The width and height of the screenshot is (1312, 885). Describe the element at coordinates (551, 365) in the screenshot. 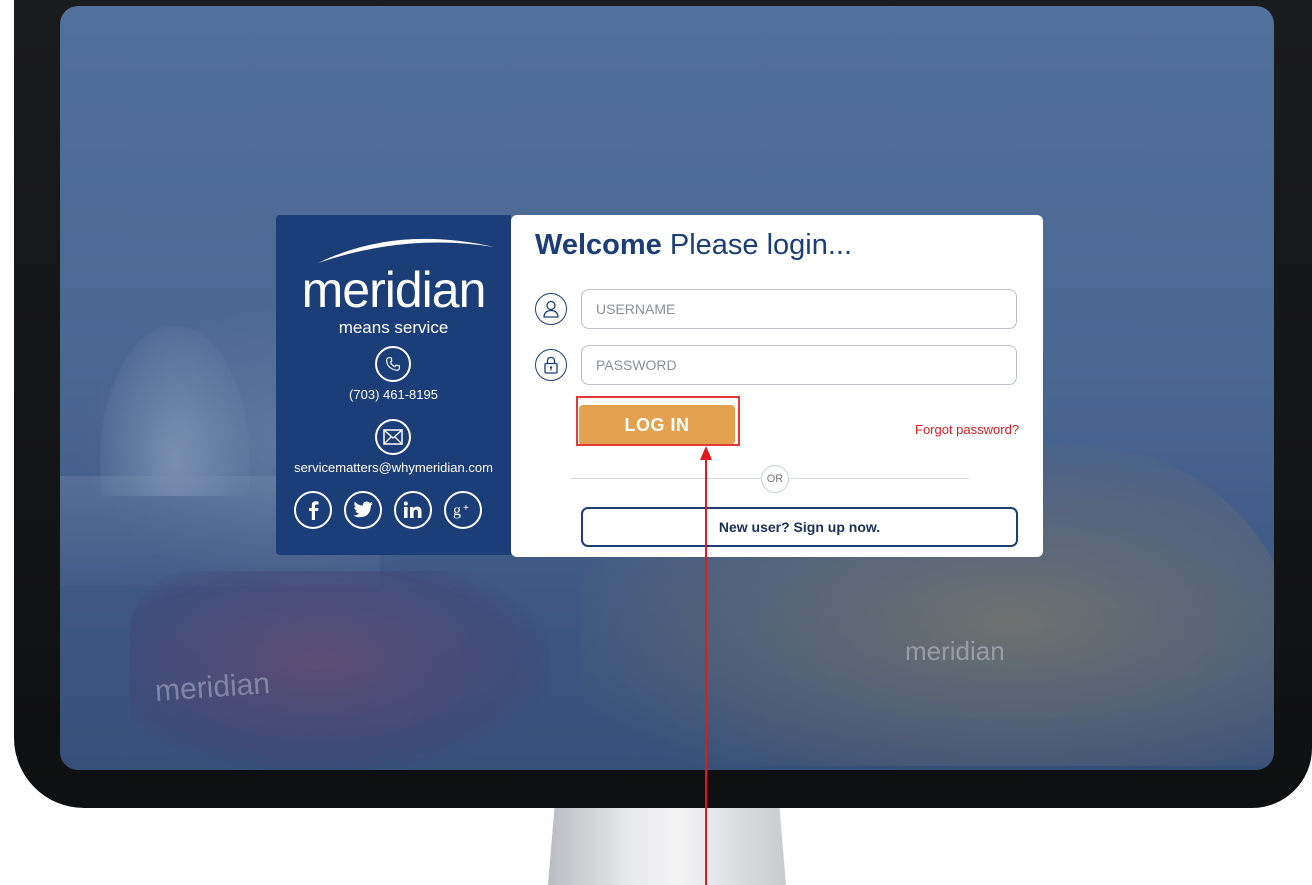

I see `lock-icon` at that location.